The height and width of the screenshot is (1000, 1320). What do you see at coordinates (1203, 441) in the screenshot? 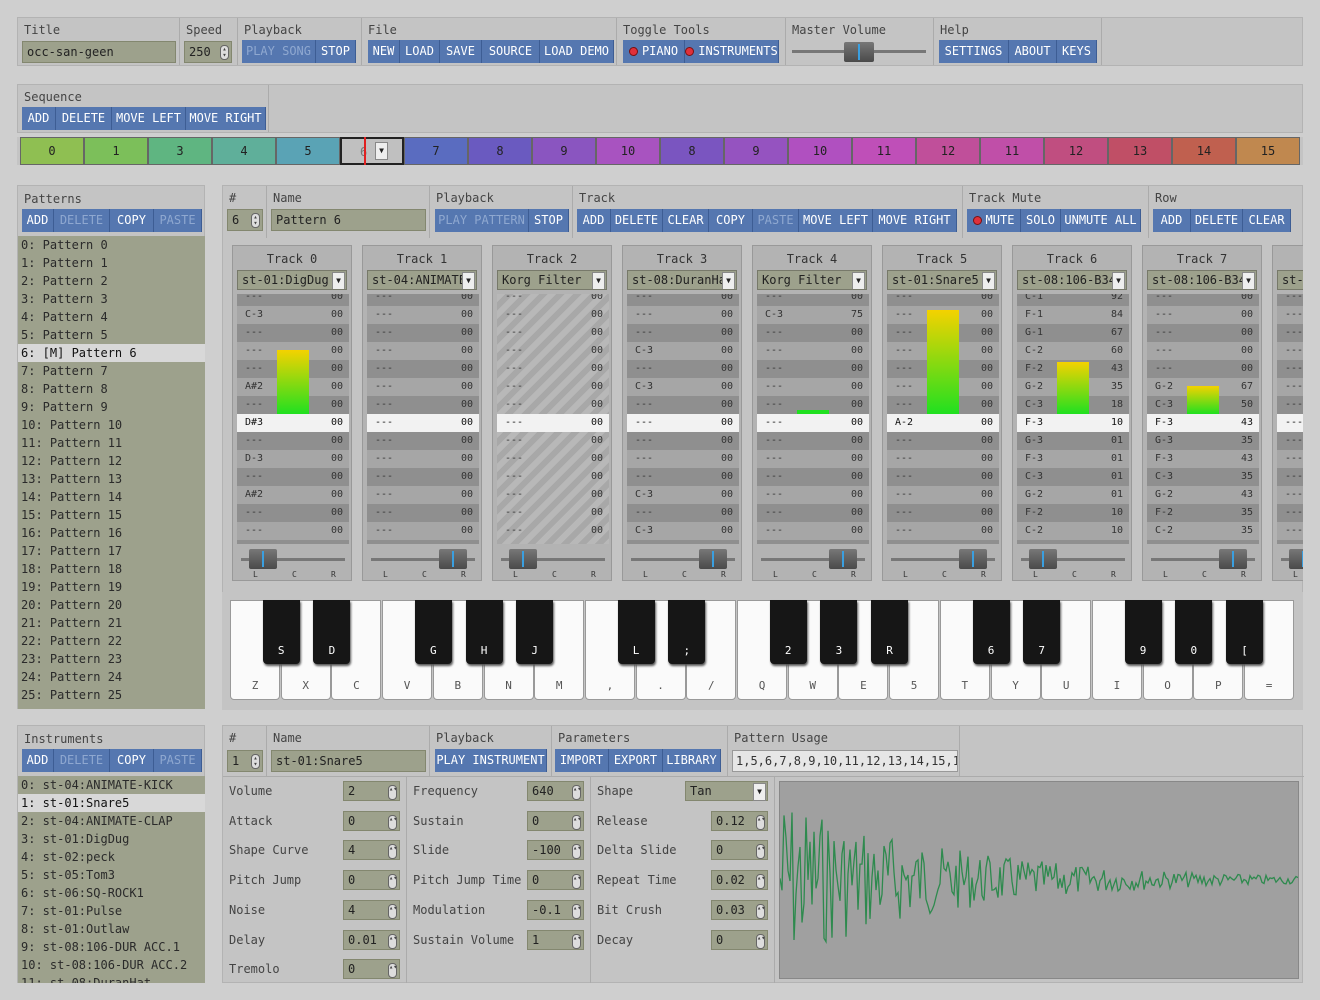
I see `track-row: G-3 35` at bounding box center [1203, 441].